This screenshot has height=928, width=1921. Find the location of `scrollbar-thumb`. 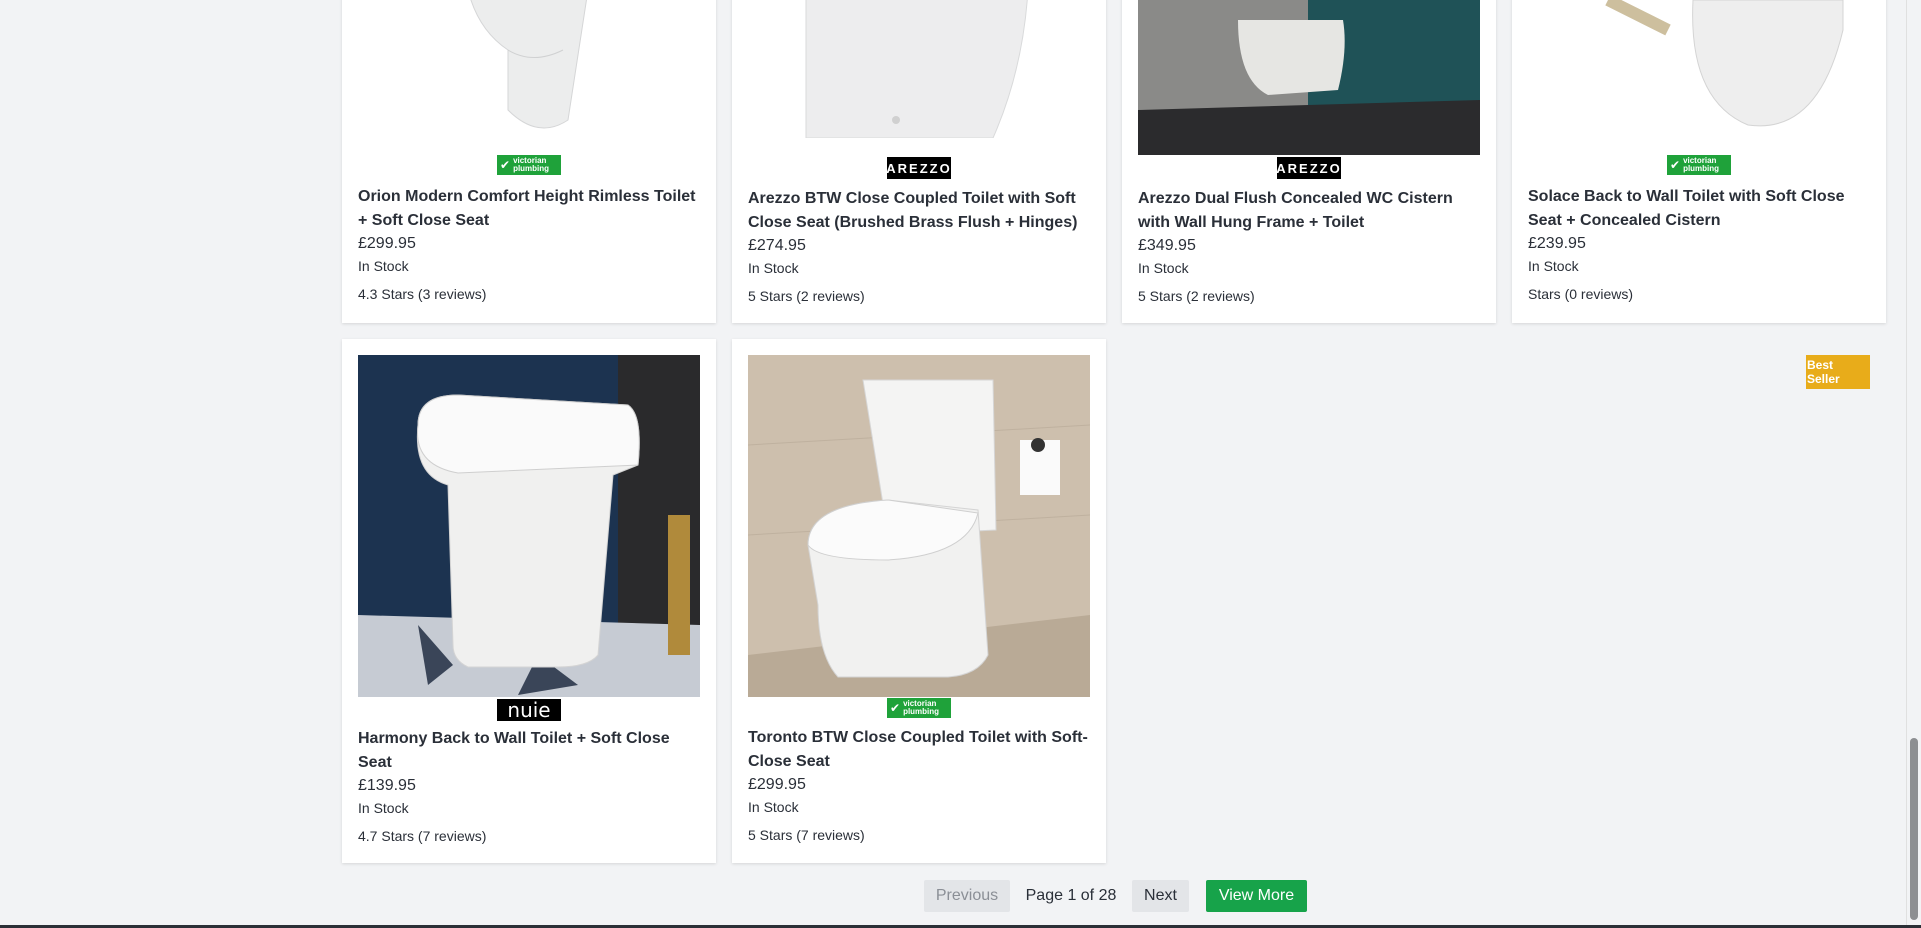

scrollbar-thumb is located at coordinates (1914, 829).